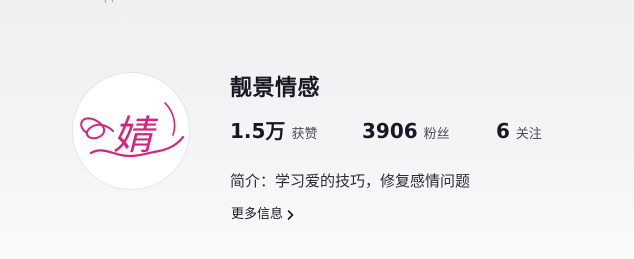 The height and width of the screenshot is (259, 634). I want to click on fans-label: 粉丝, so click(436, 134).